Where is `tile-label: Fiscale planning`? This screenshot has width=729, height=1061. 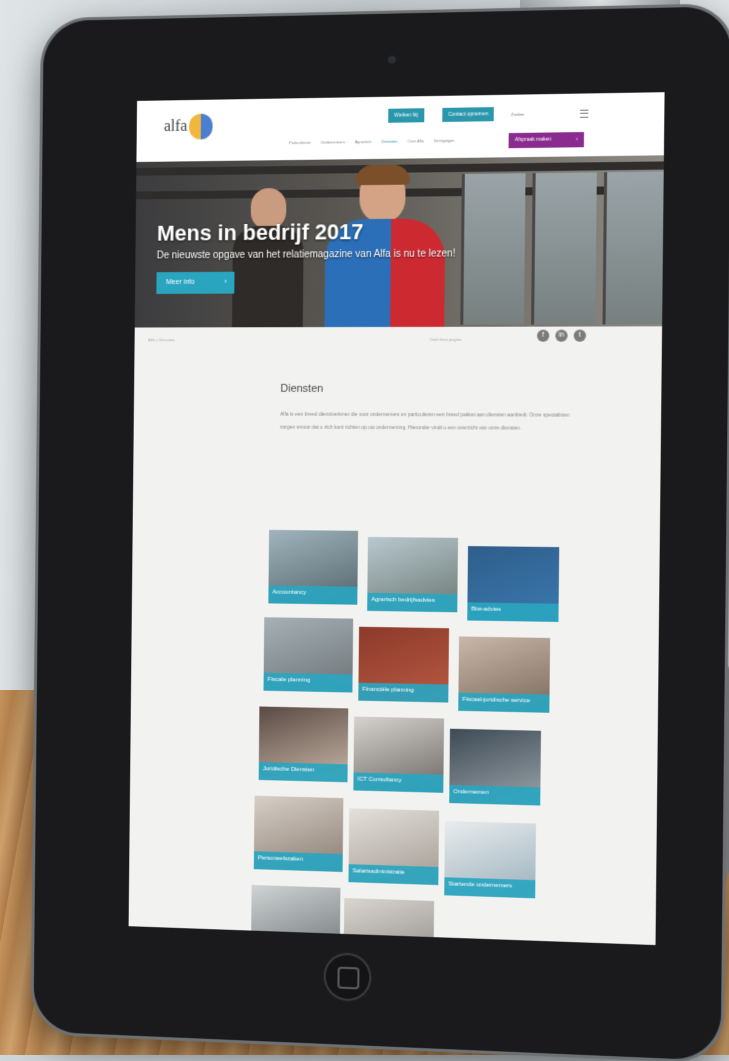 tile-label: Fiscale planning is located at coordinates (308, 682).